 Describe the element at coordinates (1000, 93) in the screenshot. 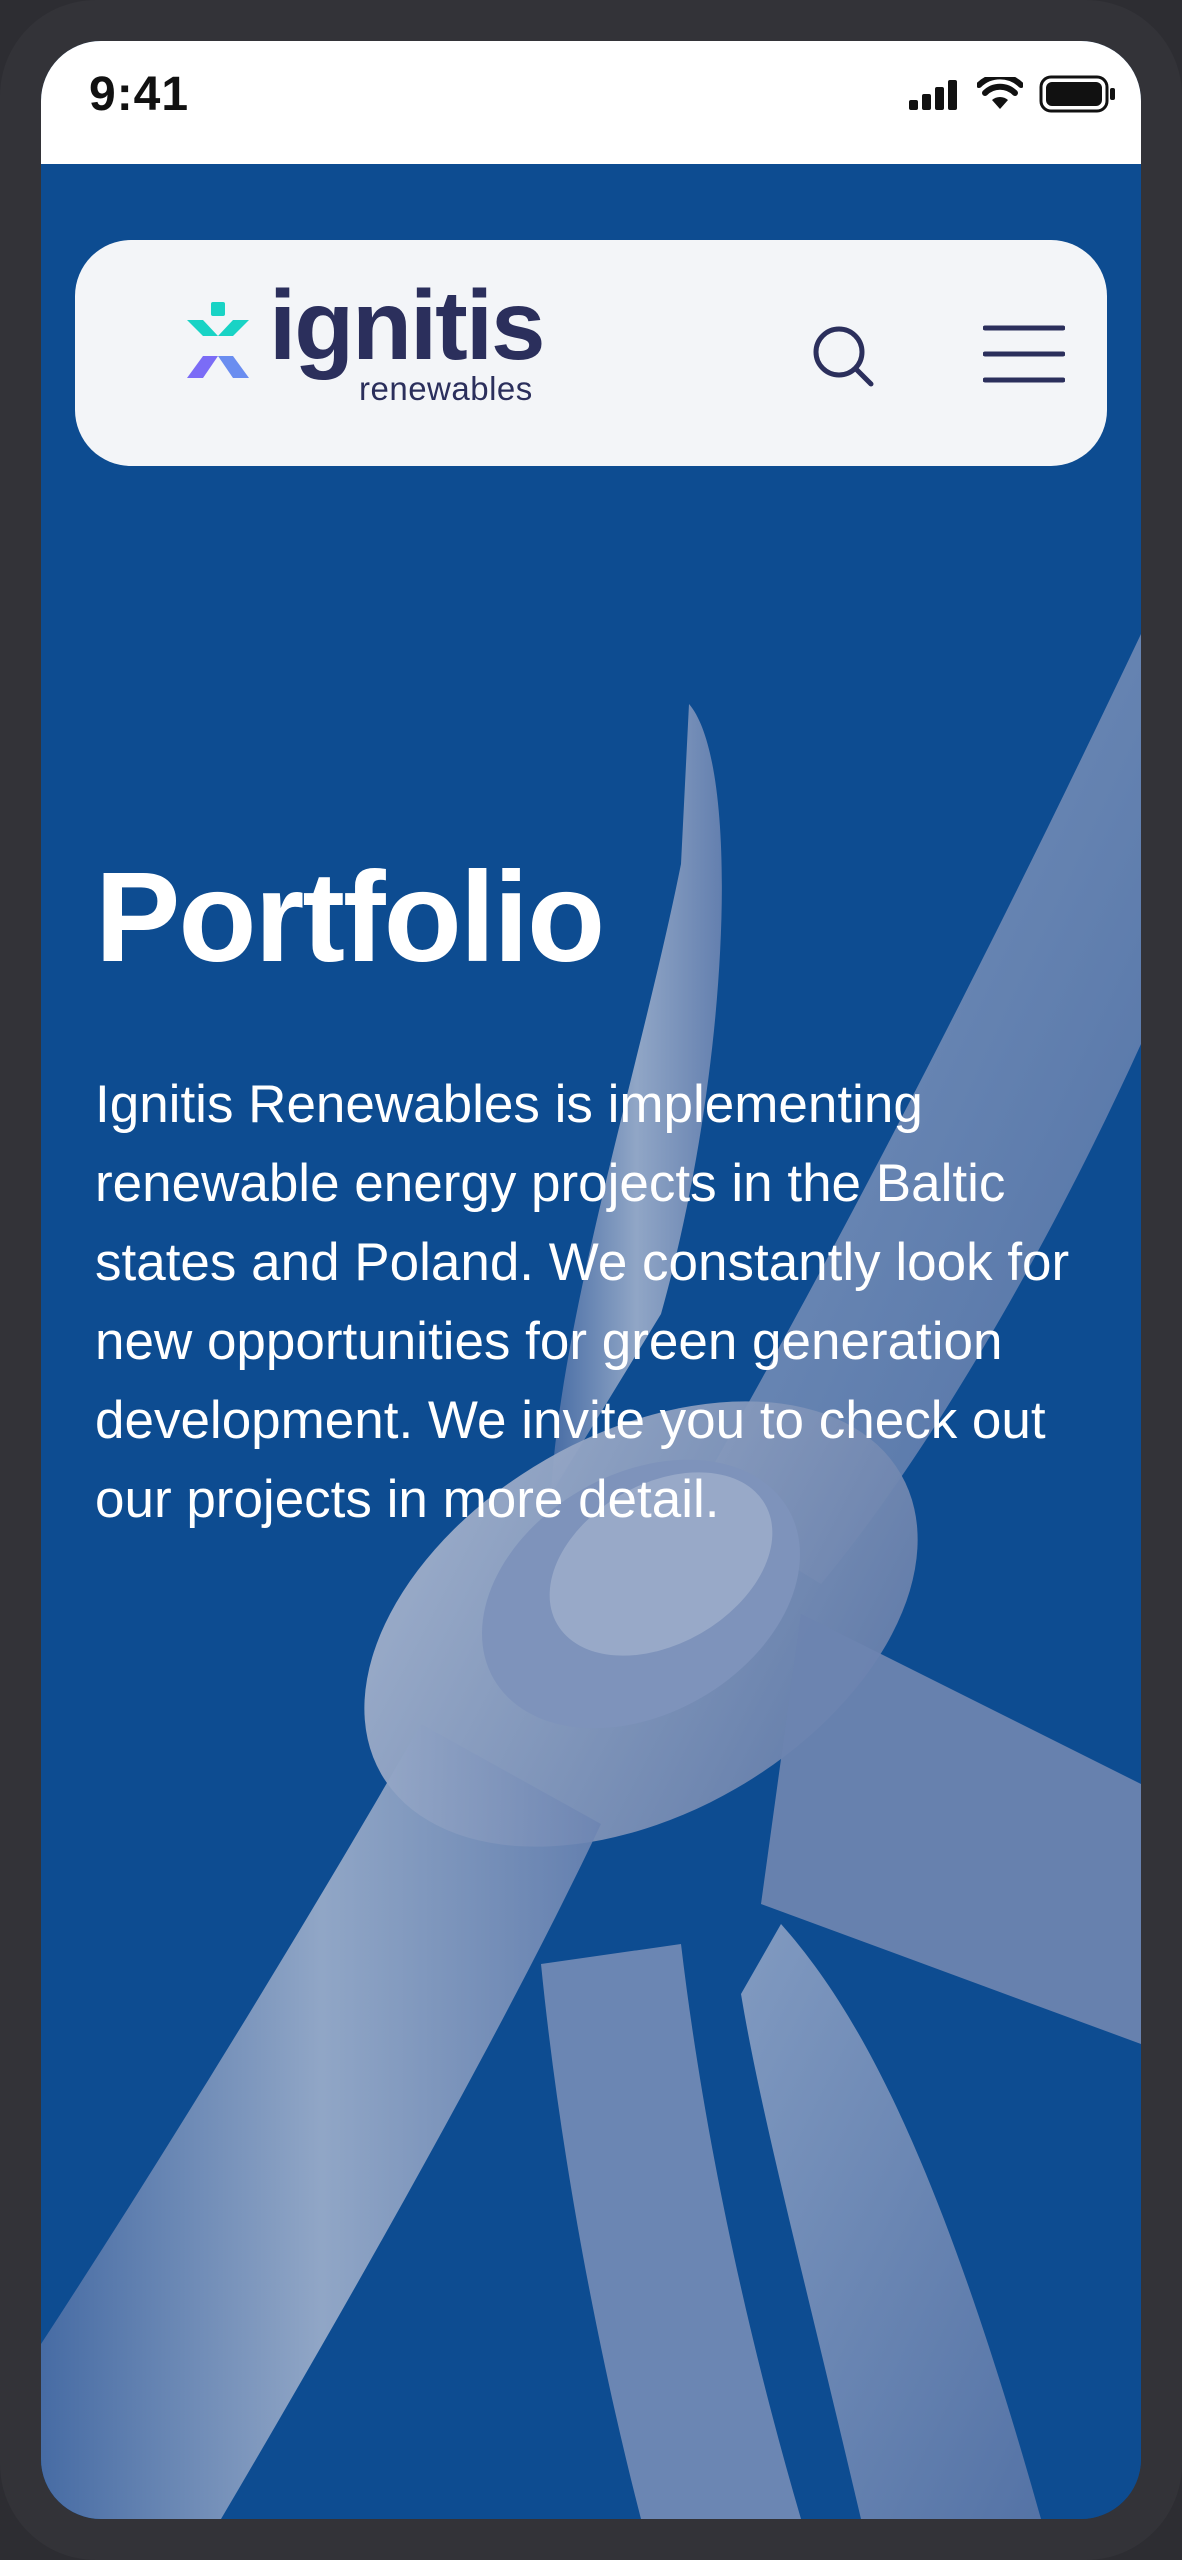

I see `wifi-icon` at that location.